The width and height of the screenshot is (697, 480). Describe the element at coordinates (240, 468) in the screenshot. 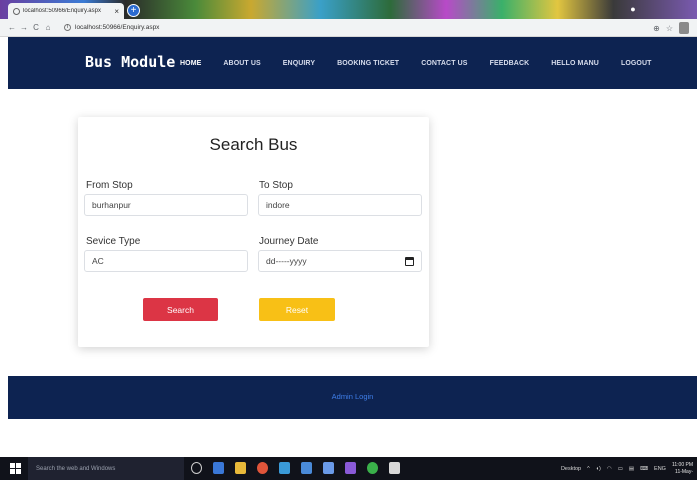

I see `file-explorer-icon` at that location.